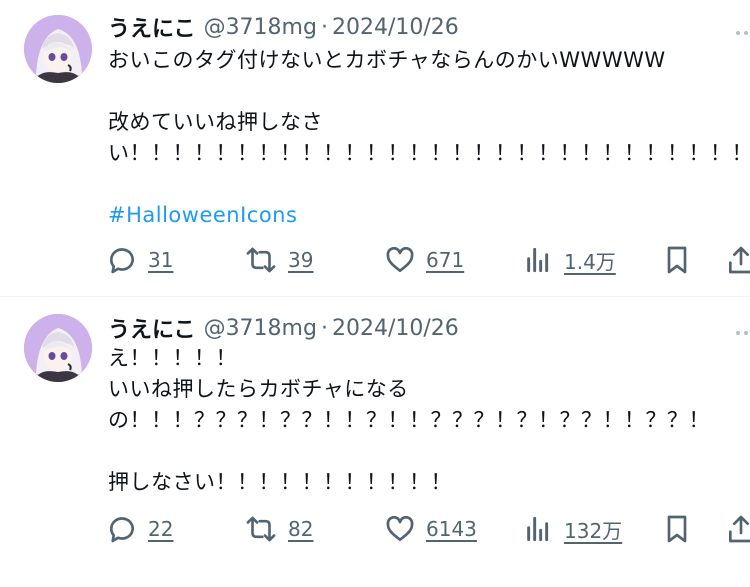 This screenshot has height=587, width=750. Describe the element at coordinates (258, 389) in the screenshot. I see `text-line: いいね押したらカボチャになる` at that location.